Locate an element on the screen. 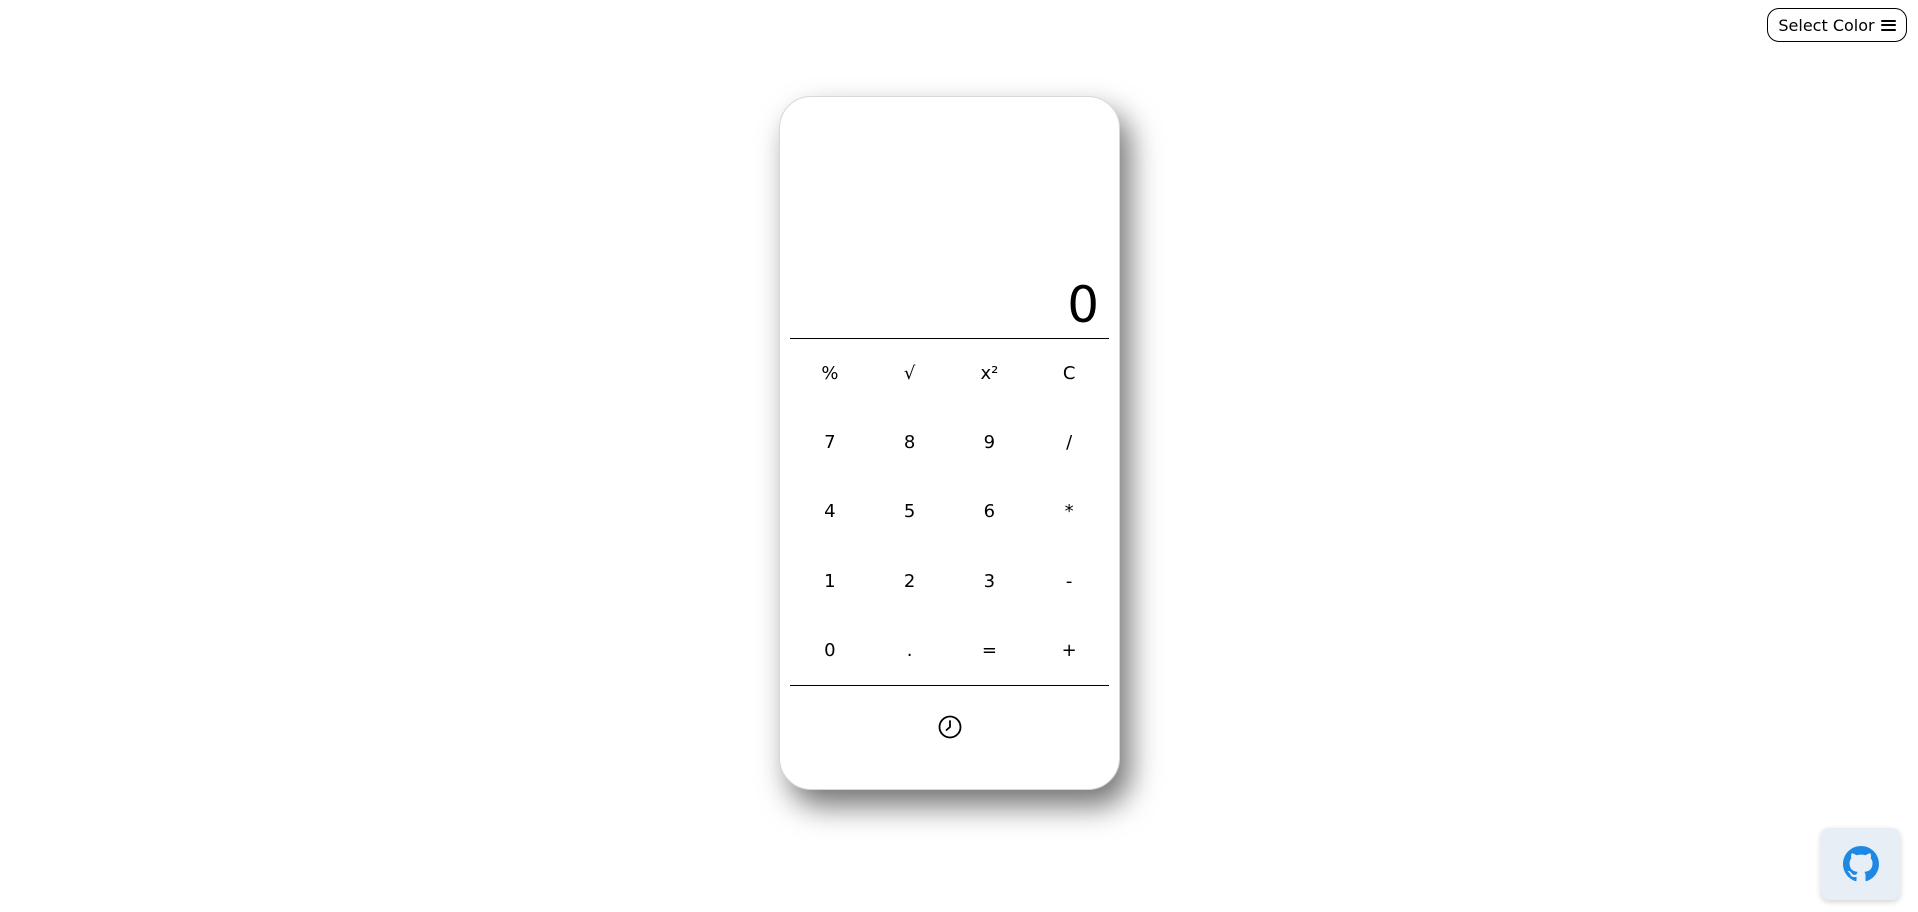 This screenshot has height=912, width=1918. key-clear: C is located at coordinates (1069, 373).